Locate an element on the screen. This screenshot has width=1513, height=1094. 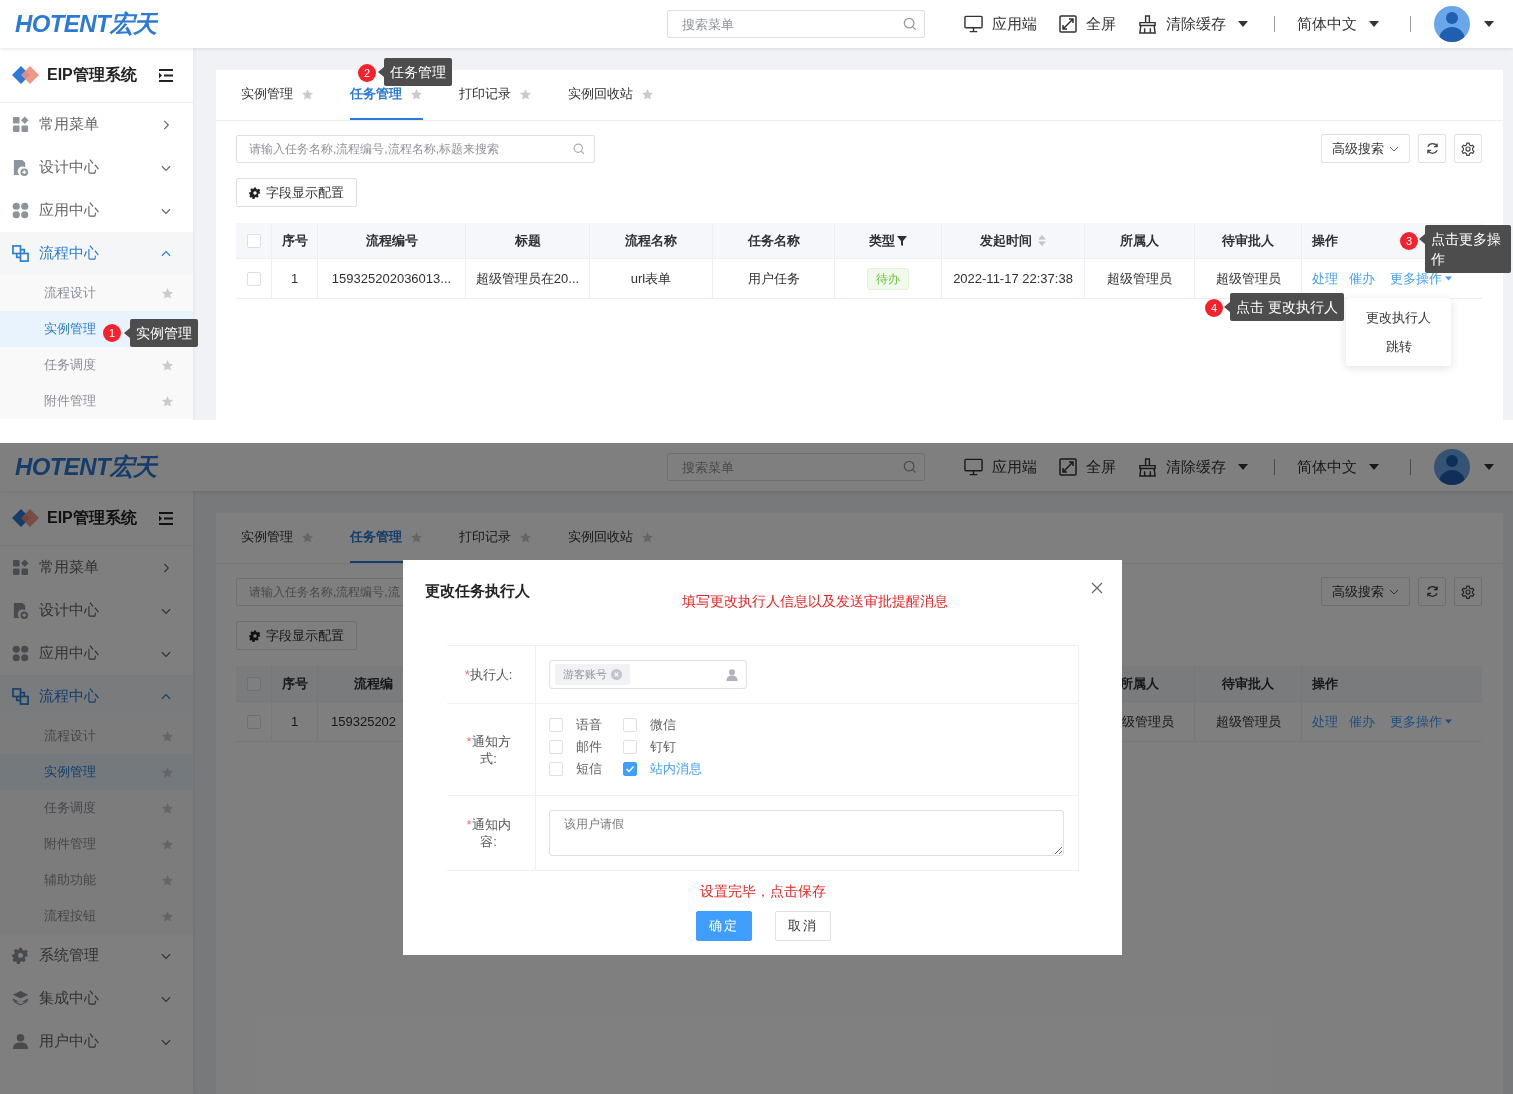
callout-tooltip: 点击 更改执行人 is located at coordinates (1287, 307).